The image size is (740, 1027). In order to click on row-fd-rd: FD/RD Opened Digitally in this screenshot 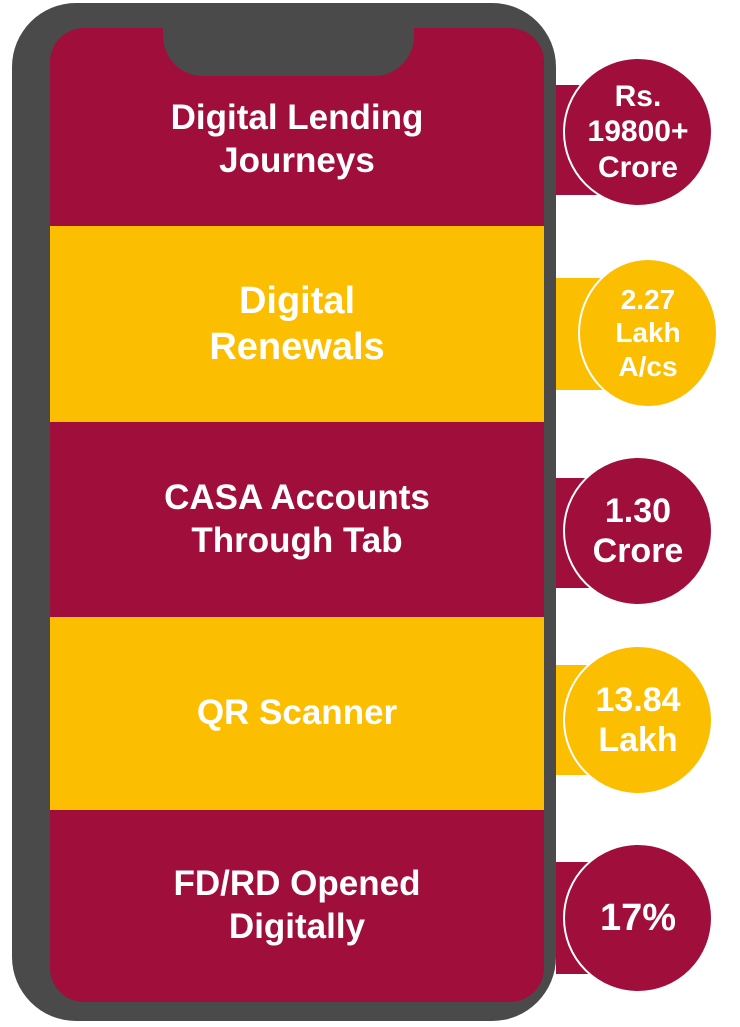, I will do `click(297, 906)`.